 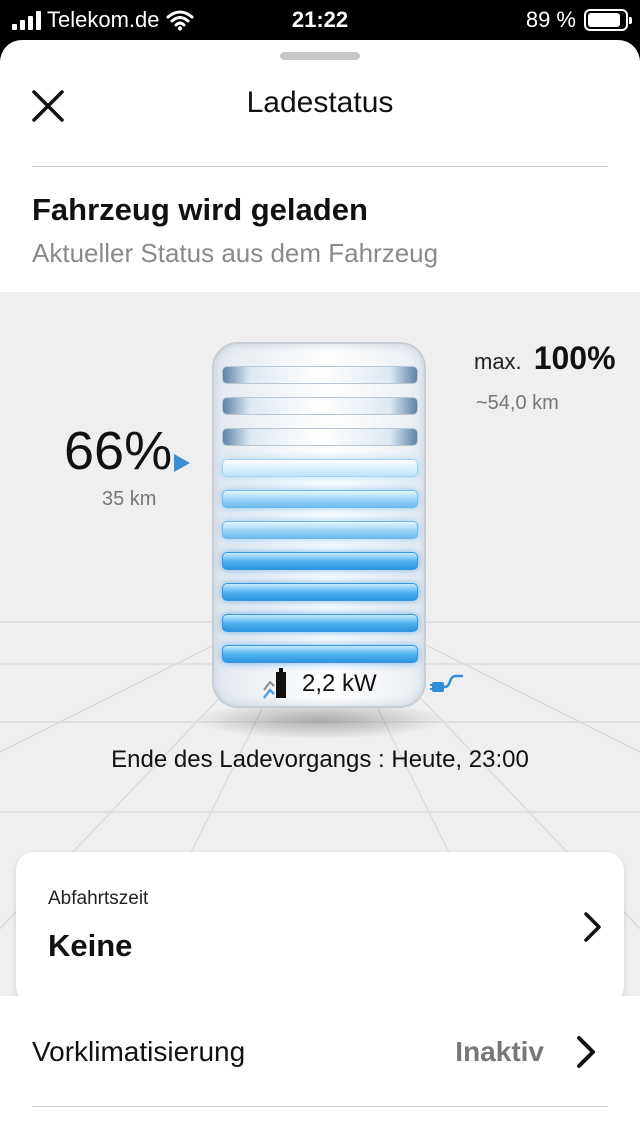 I want to click on max-charge-group: max. 100%, so click(x=545, y=358).